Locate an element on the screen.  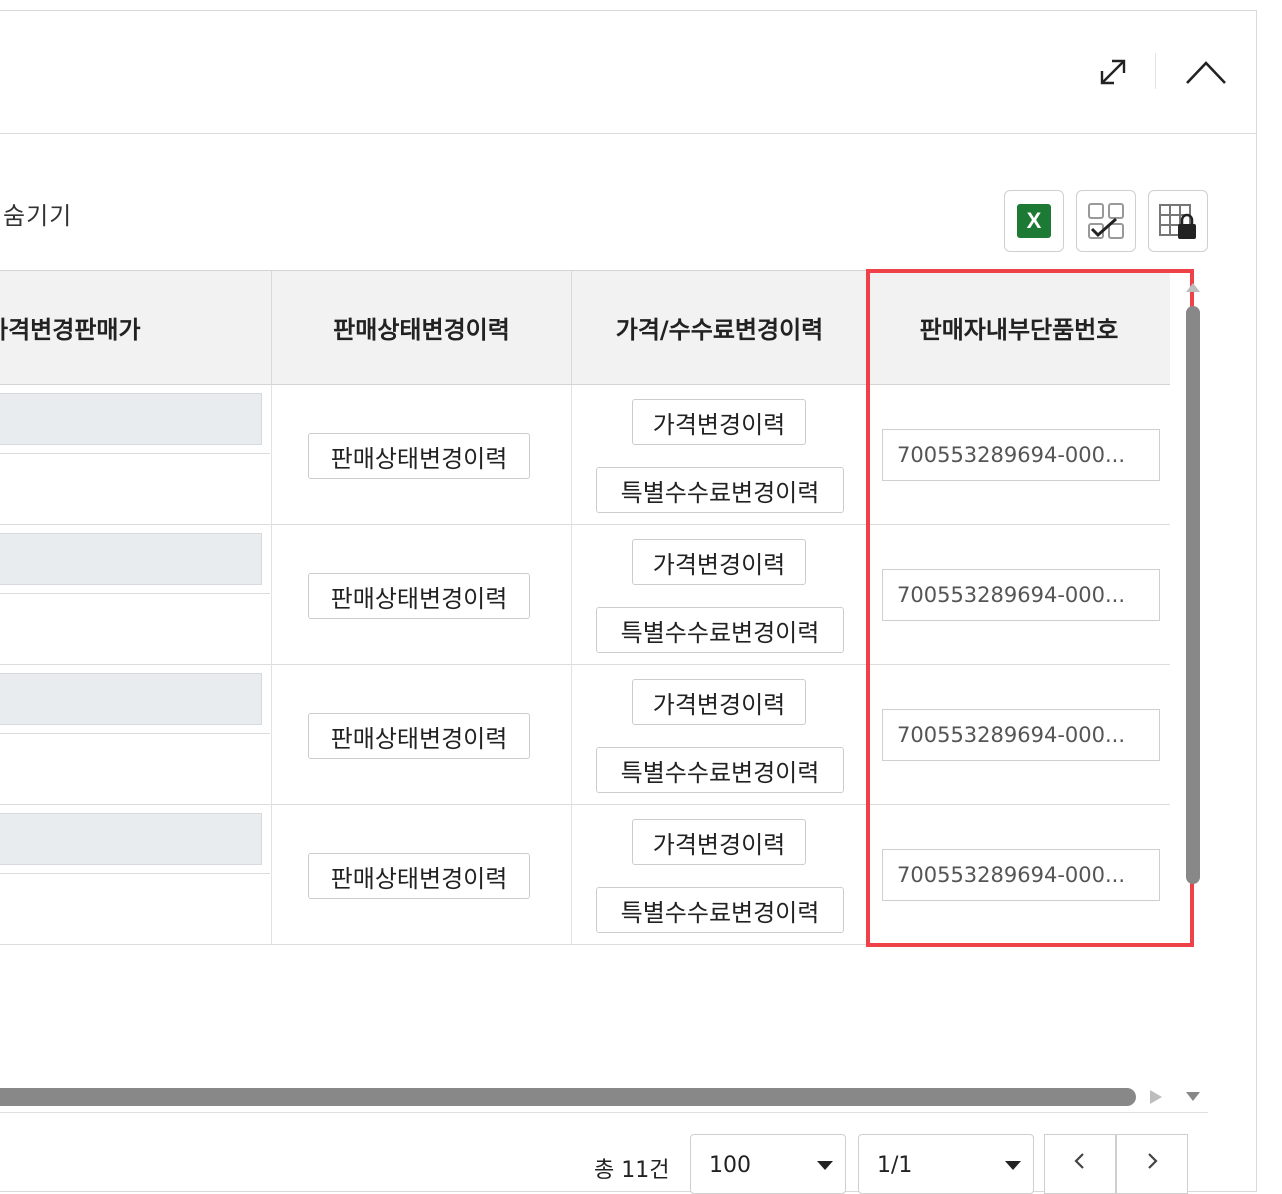
column-header-status-history: 판매상태변경이력 is located at coordinates (422, 328).